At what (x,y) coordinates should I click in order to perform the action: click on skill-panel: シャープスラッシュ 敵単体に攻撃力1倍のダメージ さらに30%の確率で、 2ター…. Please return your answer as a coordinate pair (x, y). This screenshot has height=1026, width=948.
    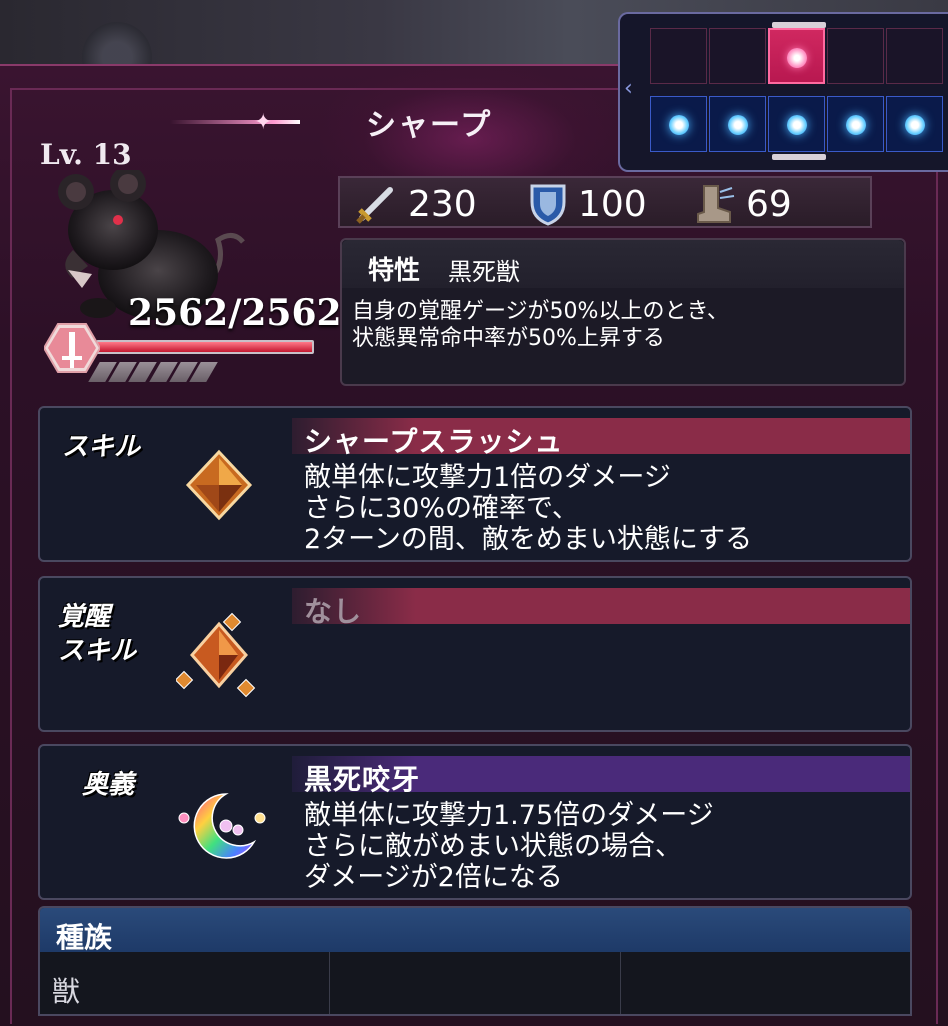
    Looking at the image, I should click on (475, 484).